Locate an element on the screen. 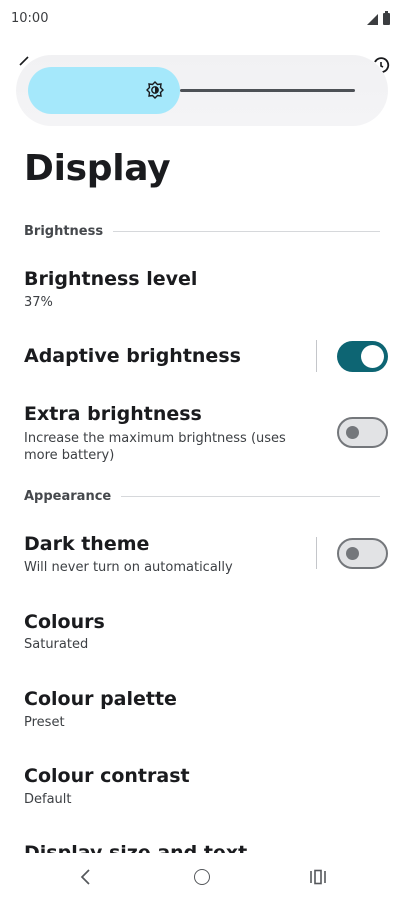  recents-icon is located at coordinates (318, 877).